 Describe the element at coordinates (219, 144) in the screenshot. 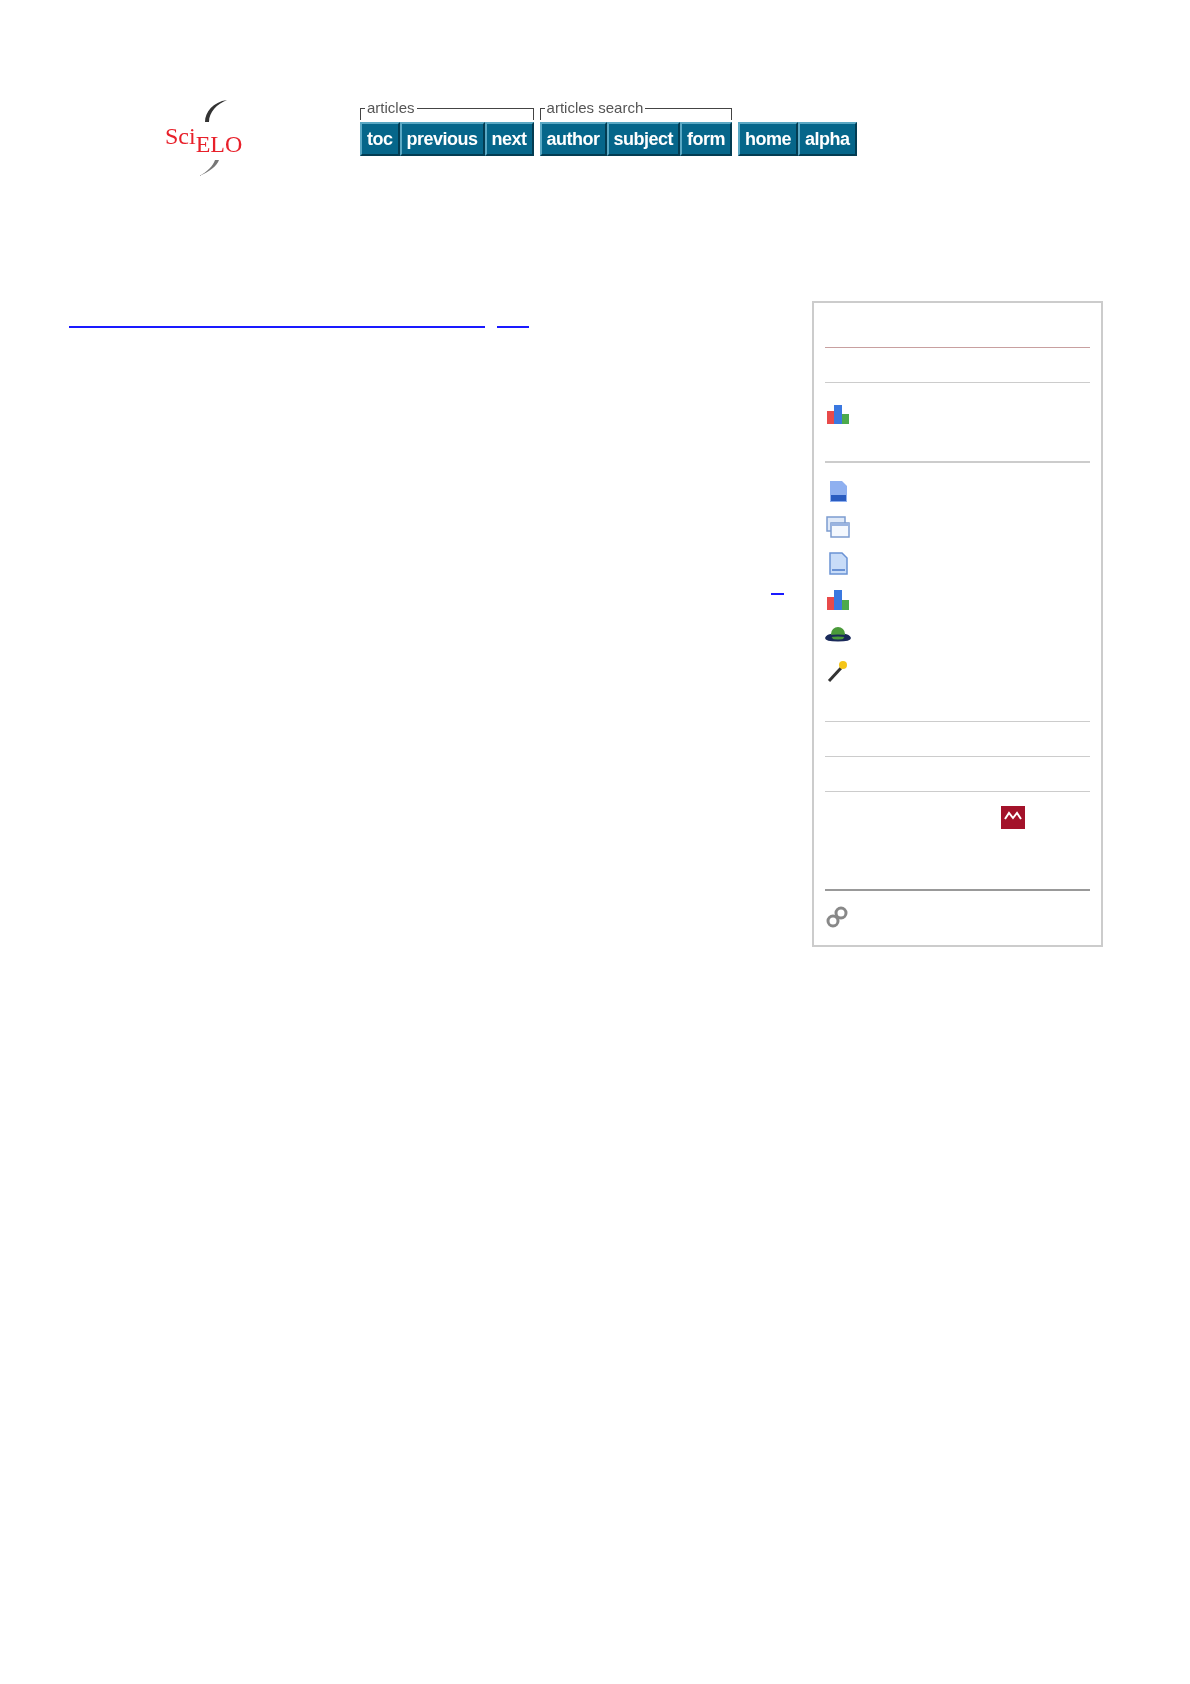

I see `logo-text: ELO` at that location.